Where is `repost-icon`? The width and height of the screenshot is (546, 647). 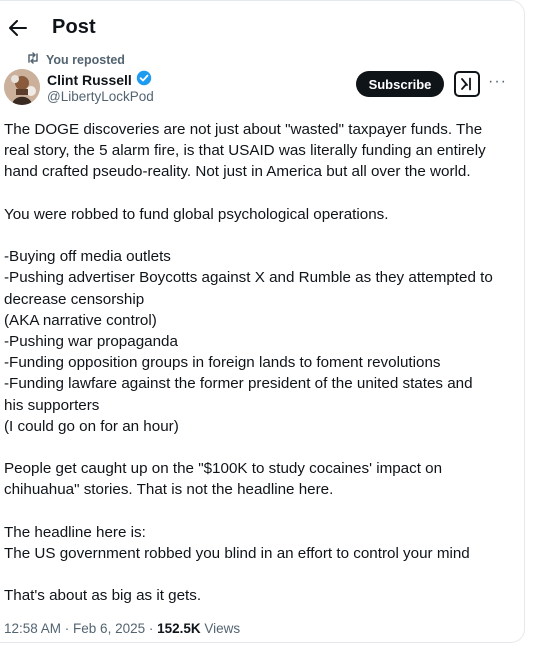
repost-icon is located at coordinates (33, 59).